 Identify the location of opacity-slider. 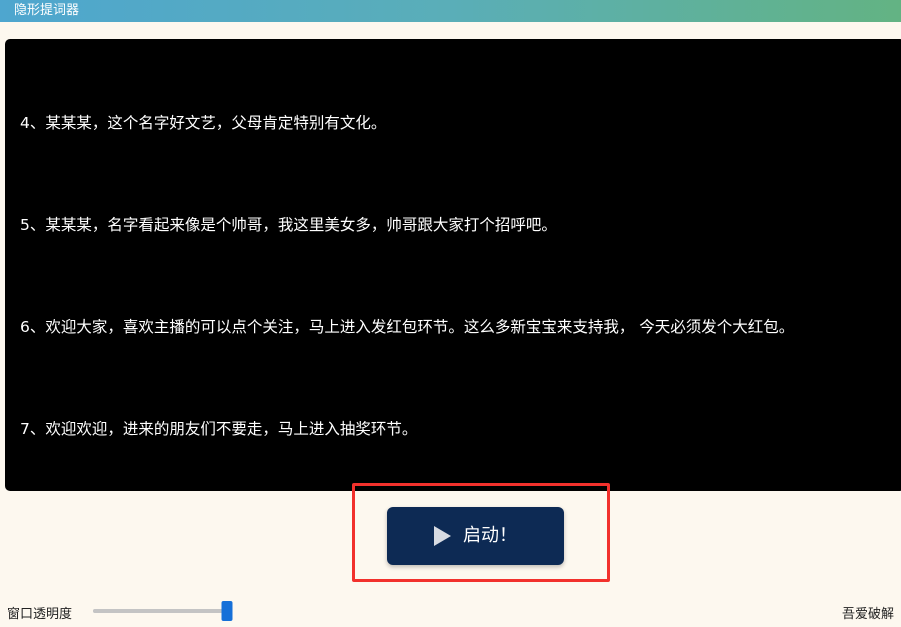
(163, 611).